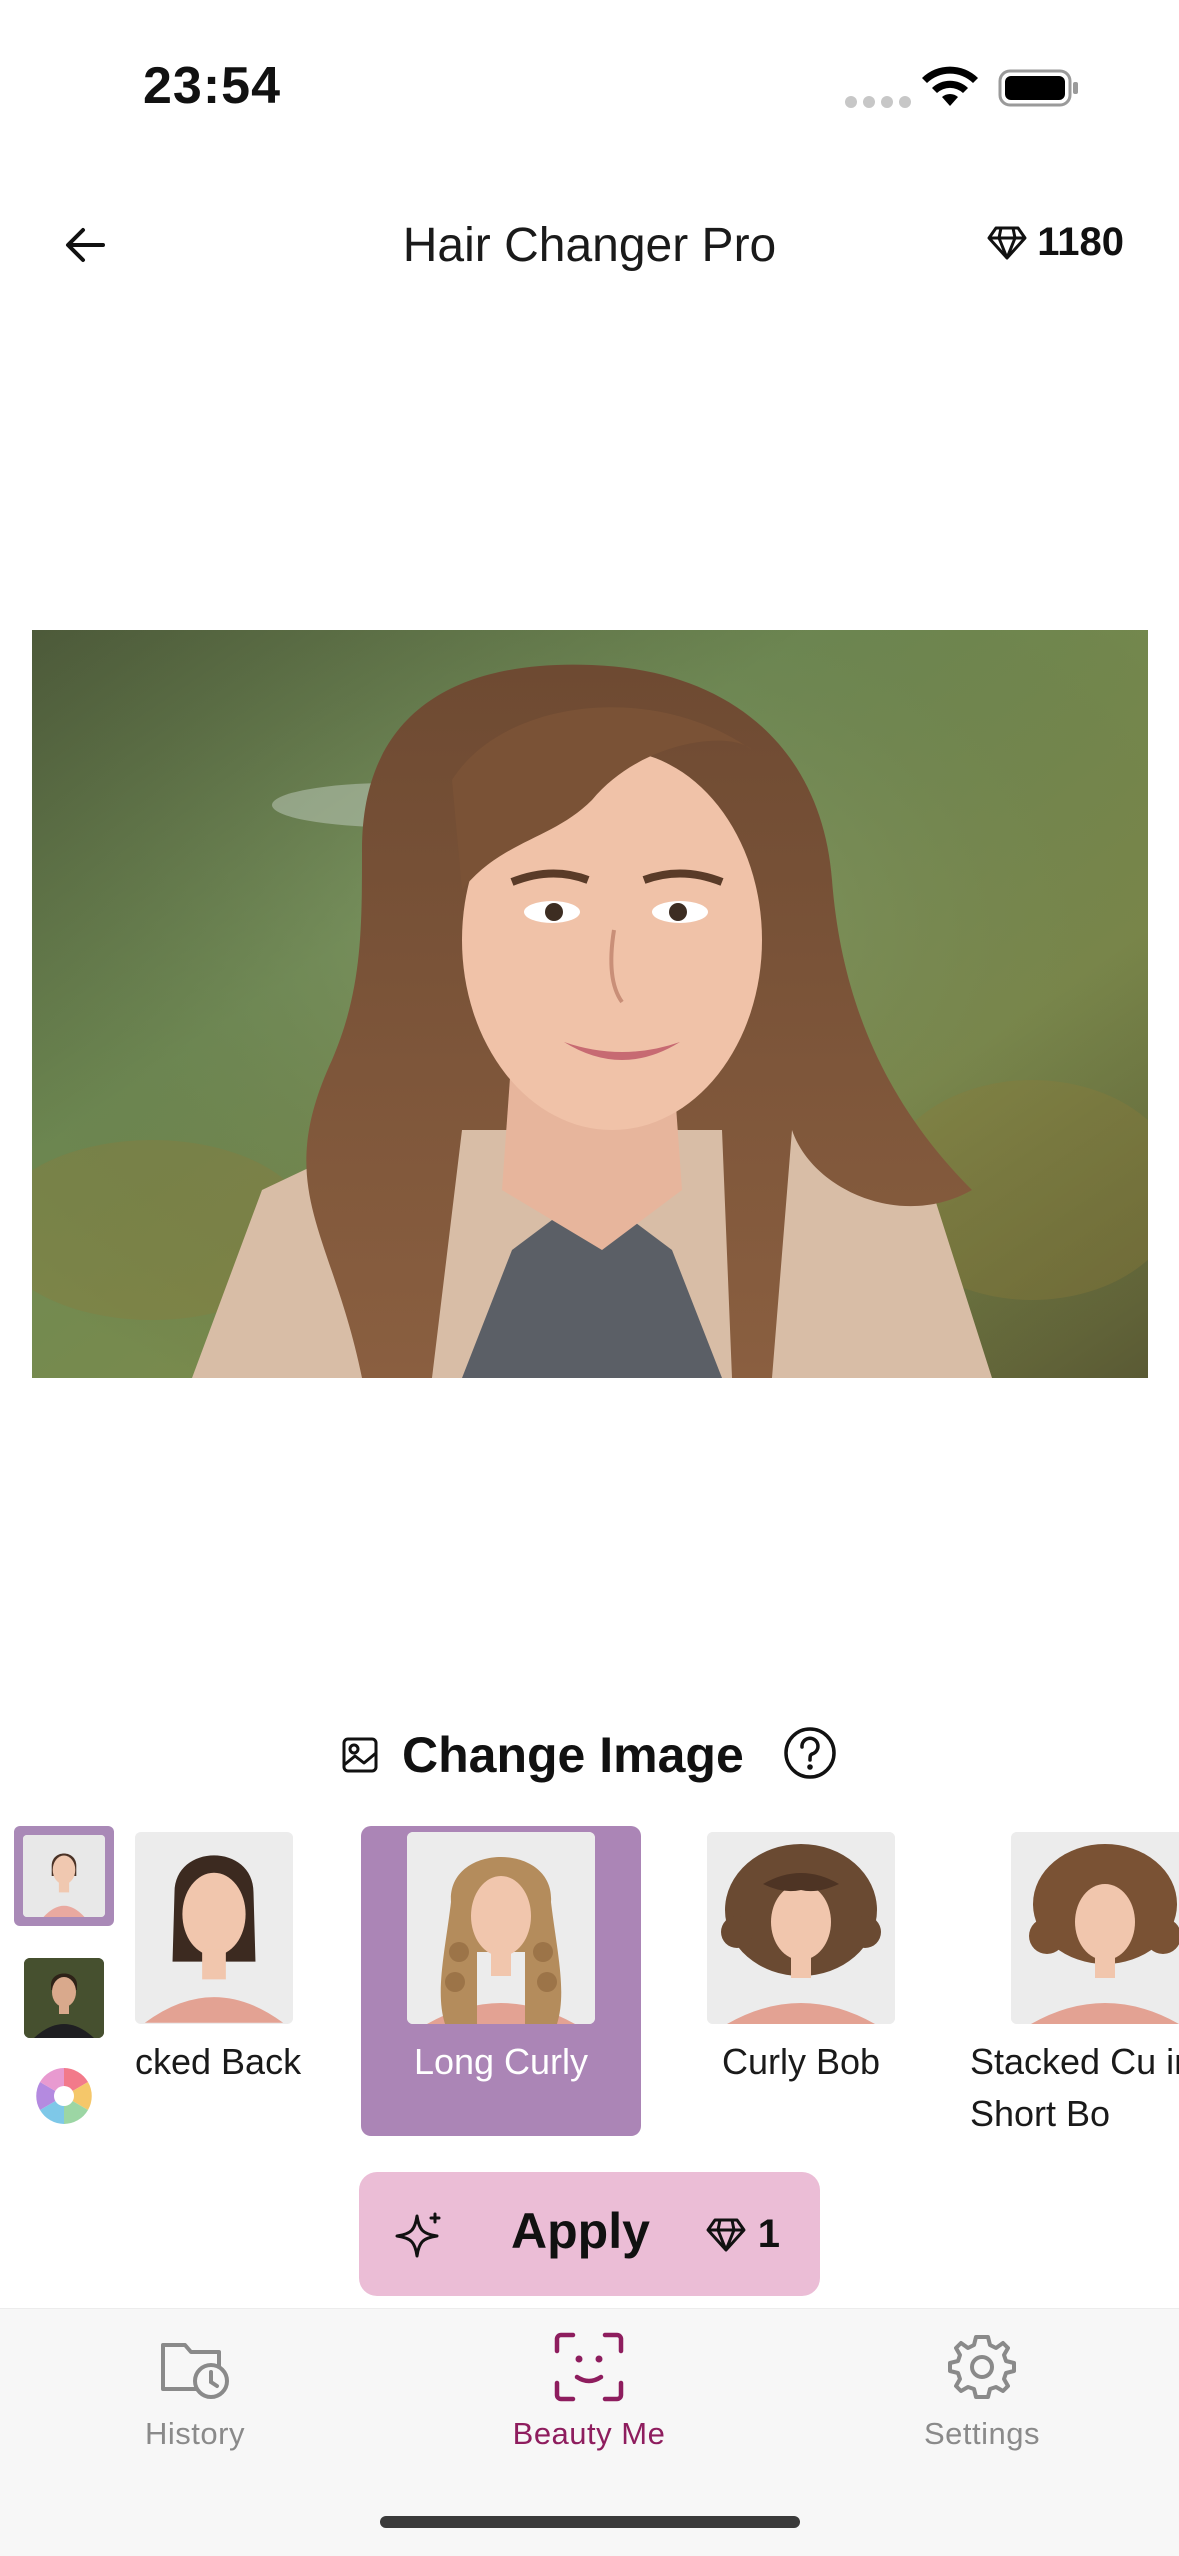 This screenshot has height=2556, width=1179. What do you see at coordinates (360, 1755) in the screenshot?
I see `image-icon` at bounding box center [360, 1755].